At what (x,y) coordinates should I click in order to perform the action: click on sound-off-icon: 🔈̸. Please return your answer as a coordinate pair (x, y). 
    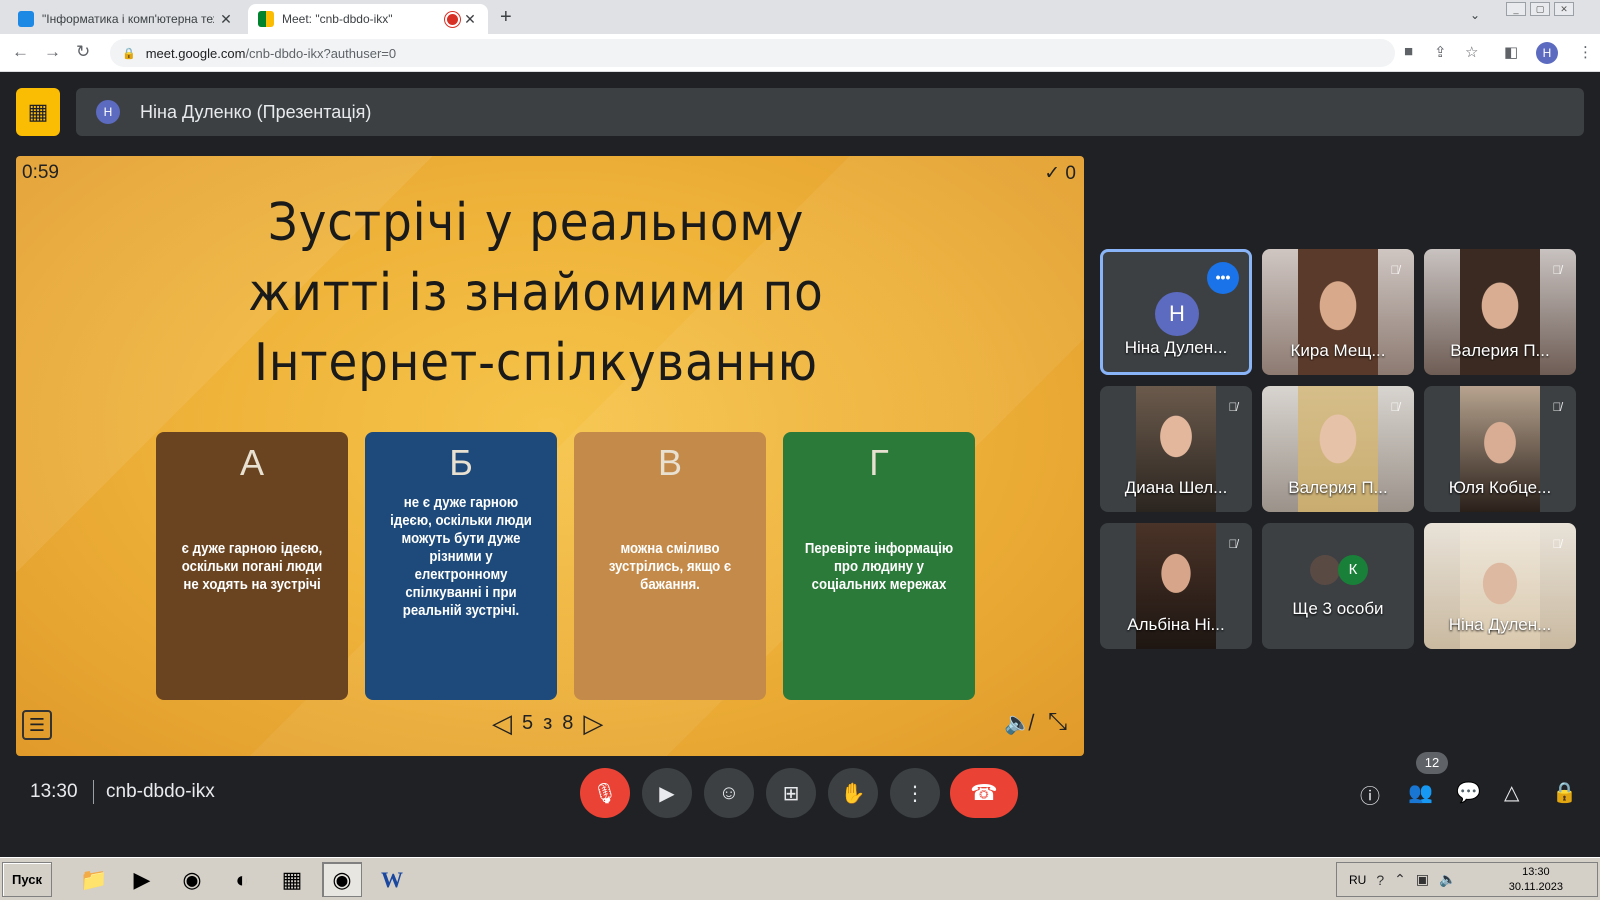
    Looking at the image, I should click on (1017, 723).